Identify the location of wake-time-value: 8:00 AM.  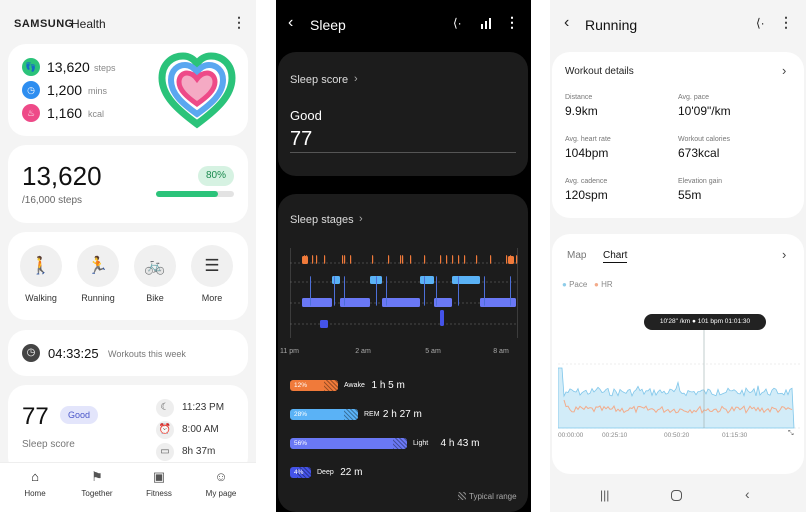
(200, 429).